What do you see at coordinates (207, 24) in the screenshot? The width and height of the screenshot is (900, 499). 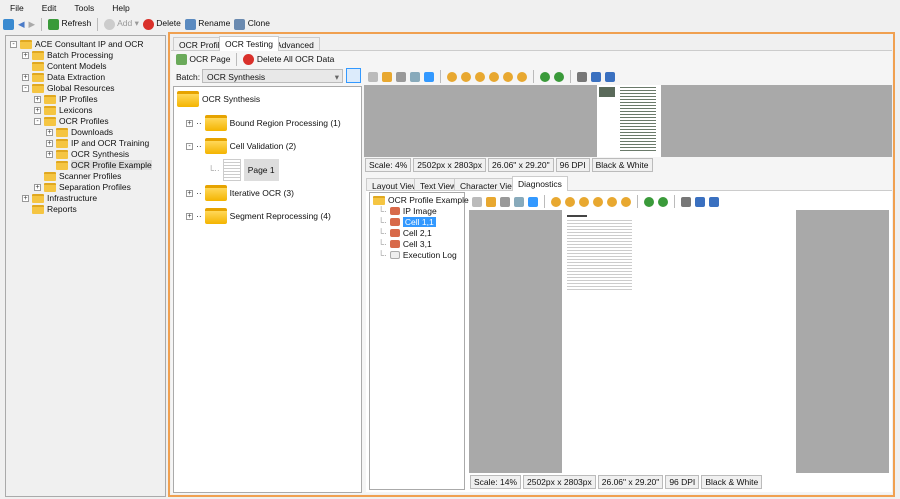 I see `rename-button: Rename` at bounding box center [207, 24].